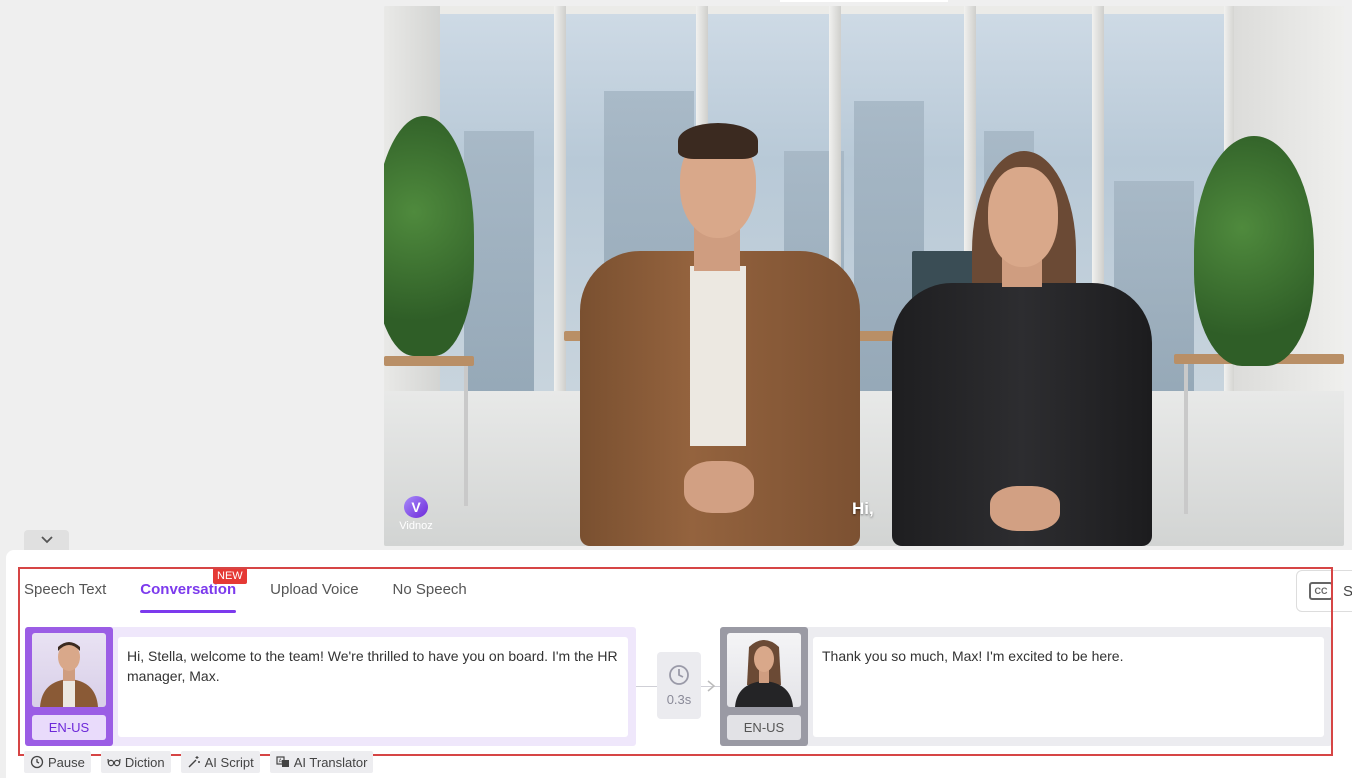 The width and height of the screenshot is (1352, 778). What do you see at coordinates (679, 685) in the screenshot?
I see `pause-duration-chip: 0.3s` at bounding box center [679, 685].